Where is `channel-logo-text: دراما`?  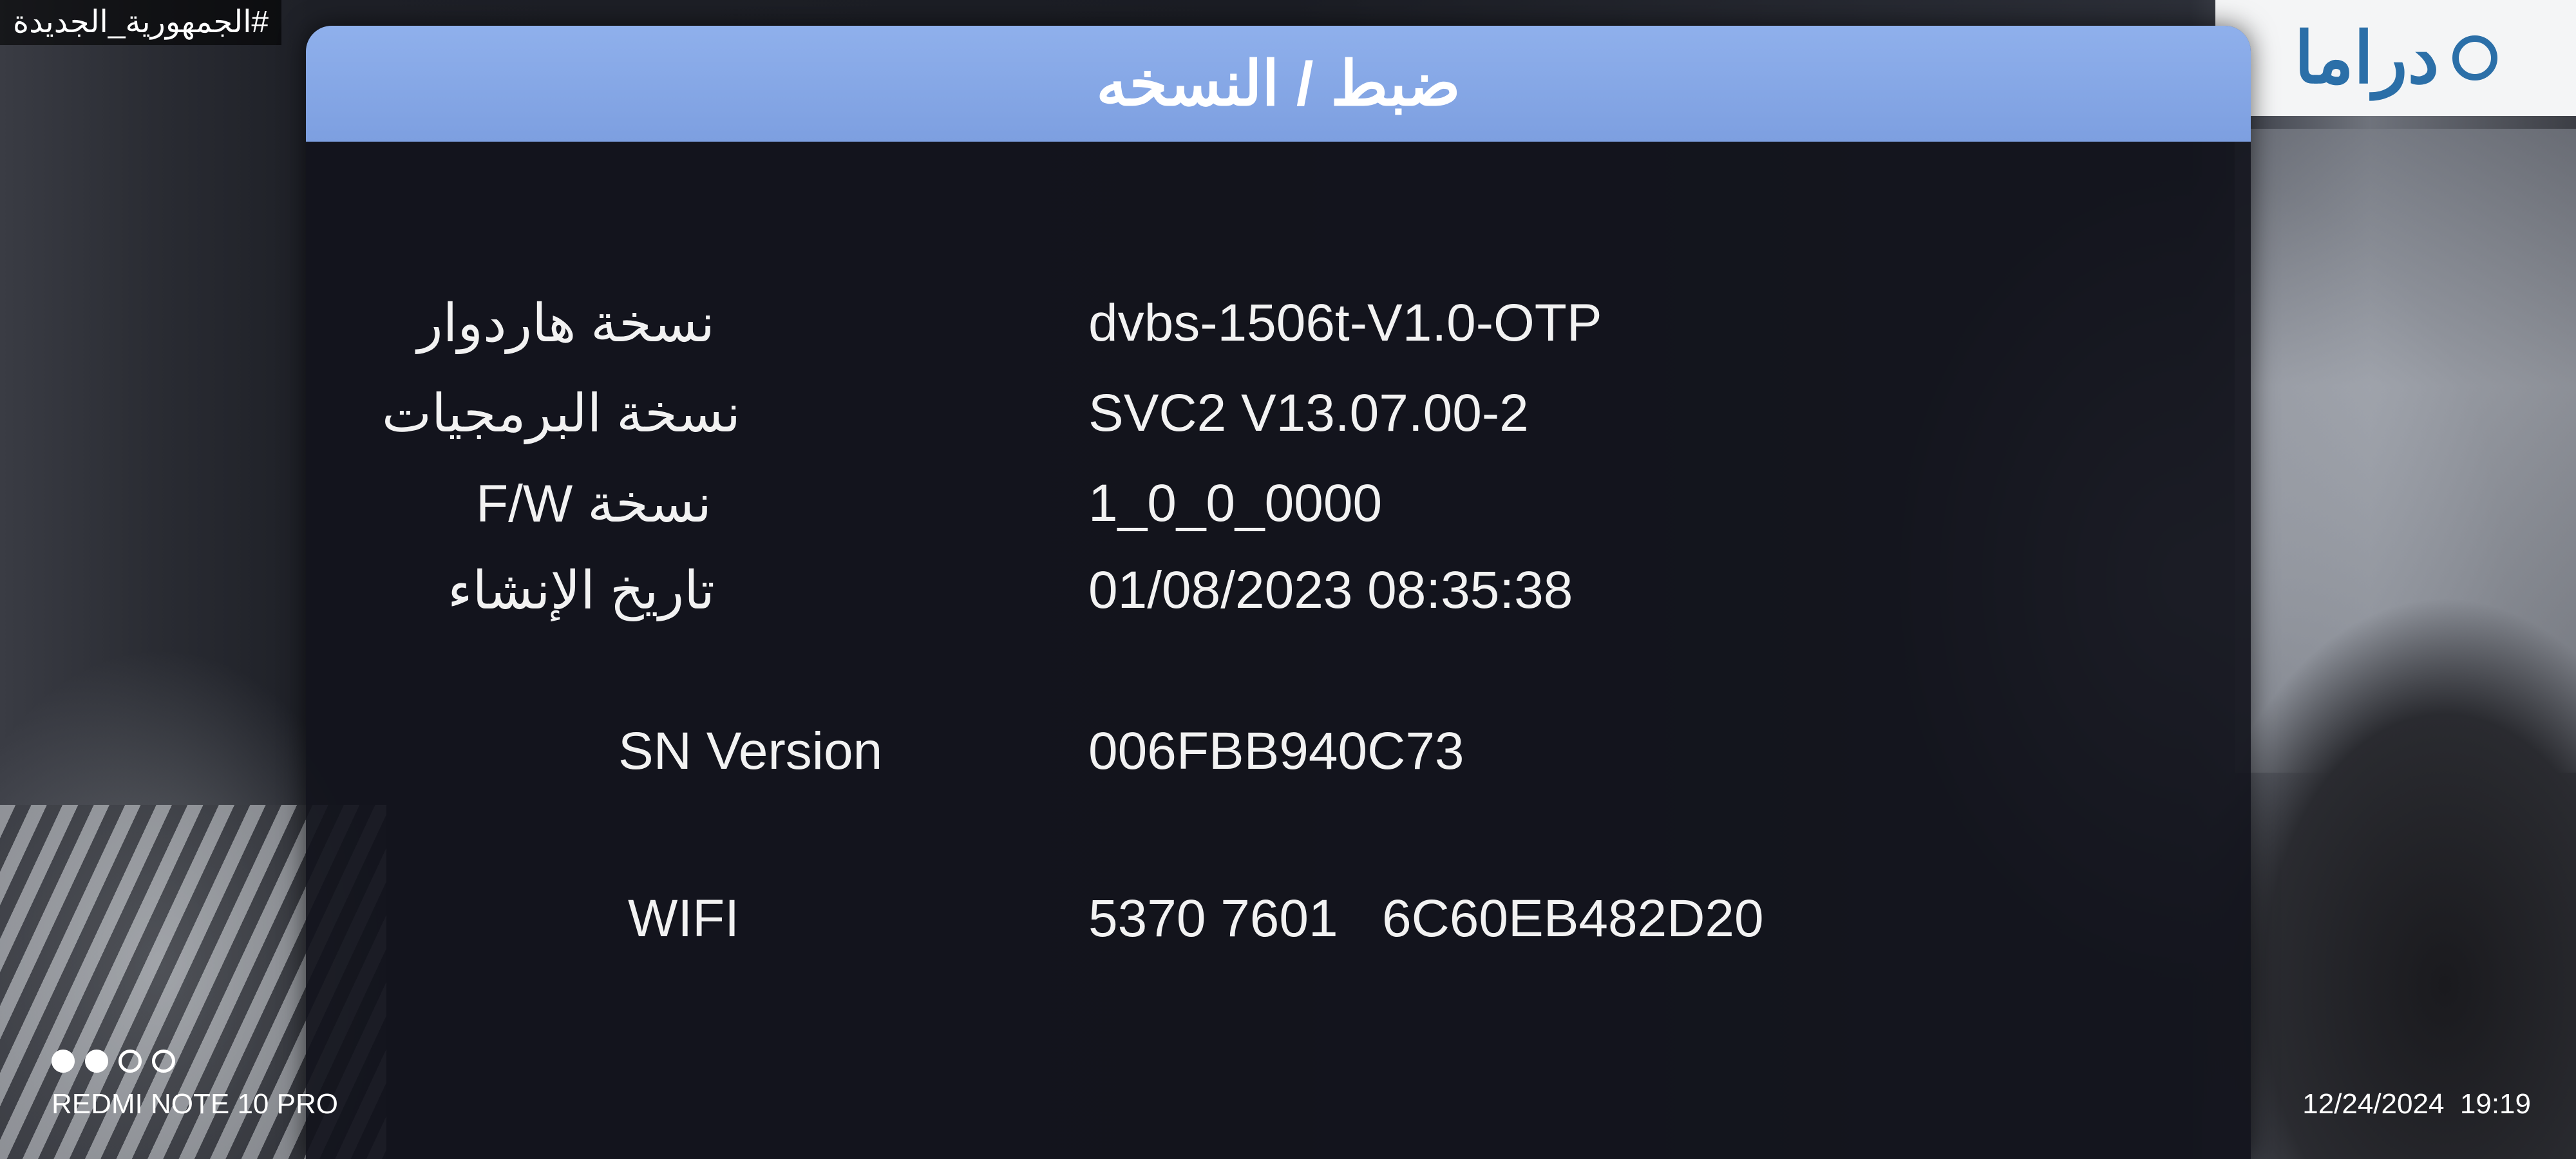 channel-logo-text: دراما is located at coordinates (2366, 58).